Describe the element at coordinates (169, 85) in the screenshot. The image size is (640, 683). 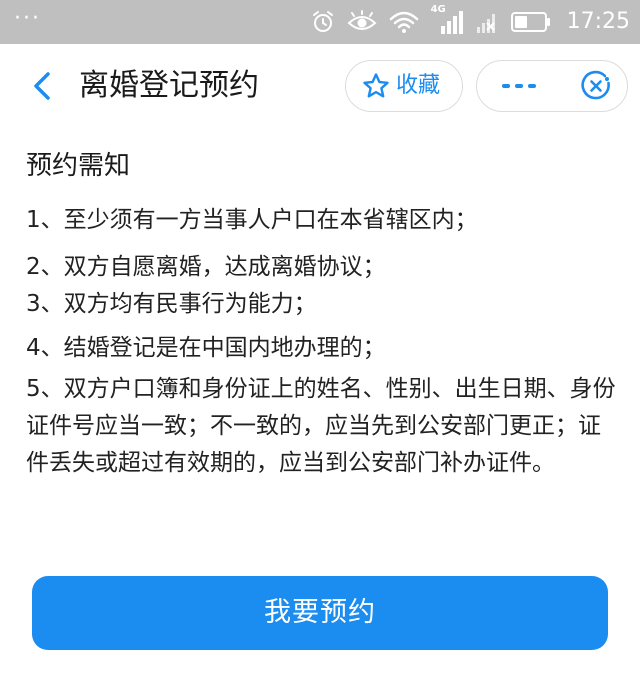
I see `page-title: 离婚登记预约` at that location.